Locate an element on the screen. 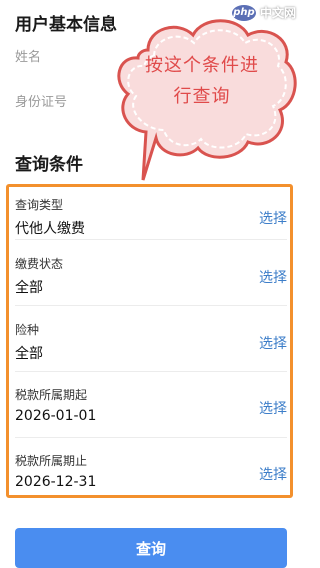 This screenshot has height=568, width=320. condition-label: 险种 is located at coordinates (27, 330).